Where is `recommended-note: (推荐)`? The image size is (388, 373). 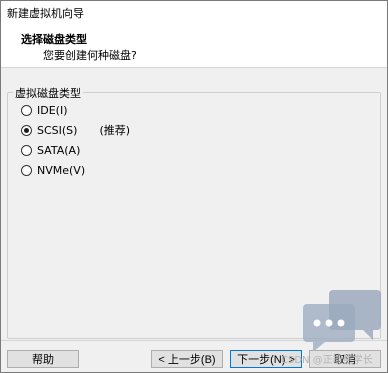
recommended-note: (推荐) is located at coordinates (115, 130).